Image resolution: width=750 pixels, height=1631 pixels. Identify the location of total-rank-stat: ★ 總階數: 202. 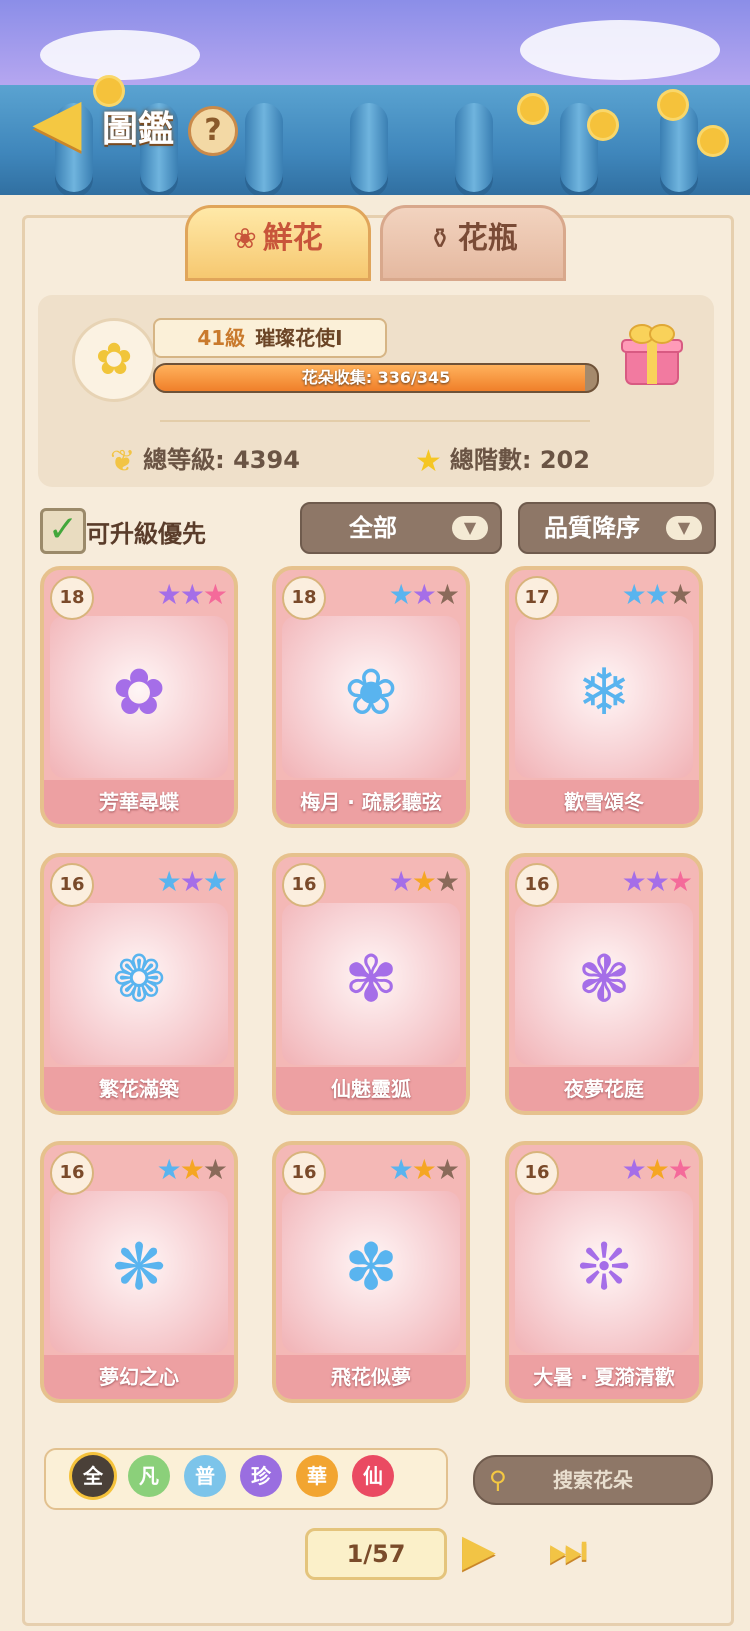
(502, 459).